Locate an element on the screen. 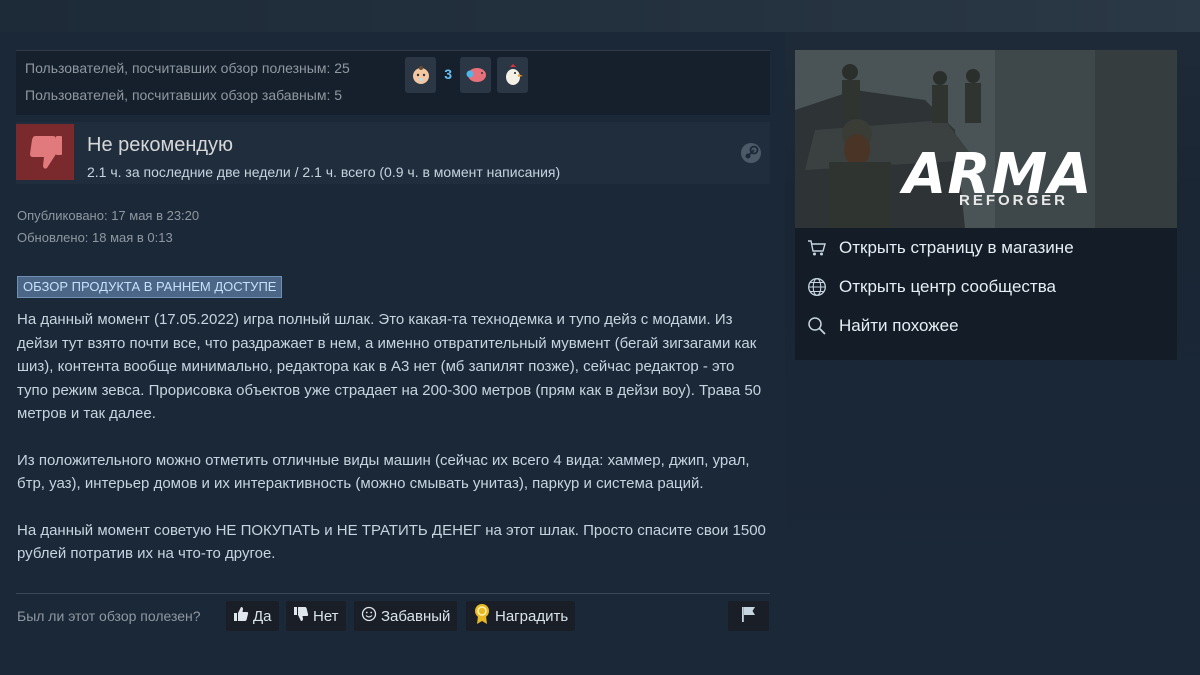  baby-face-award-icon: 3 is located at coordinates (428, 75).